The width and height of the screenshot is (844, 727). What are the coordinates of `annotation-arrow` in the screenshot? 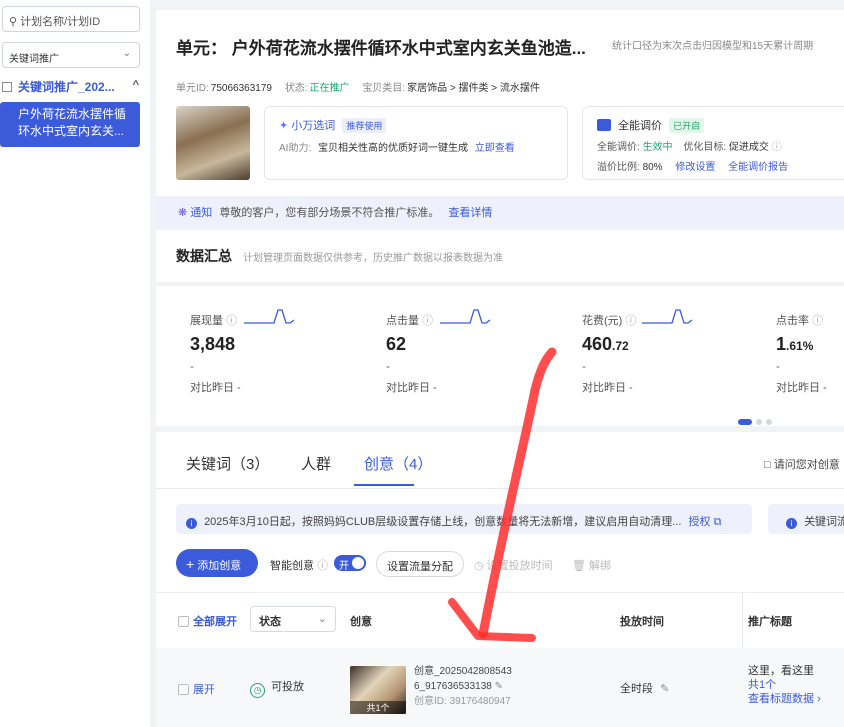 It's located at (502, 494).